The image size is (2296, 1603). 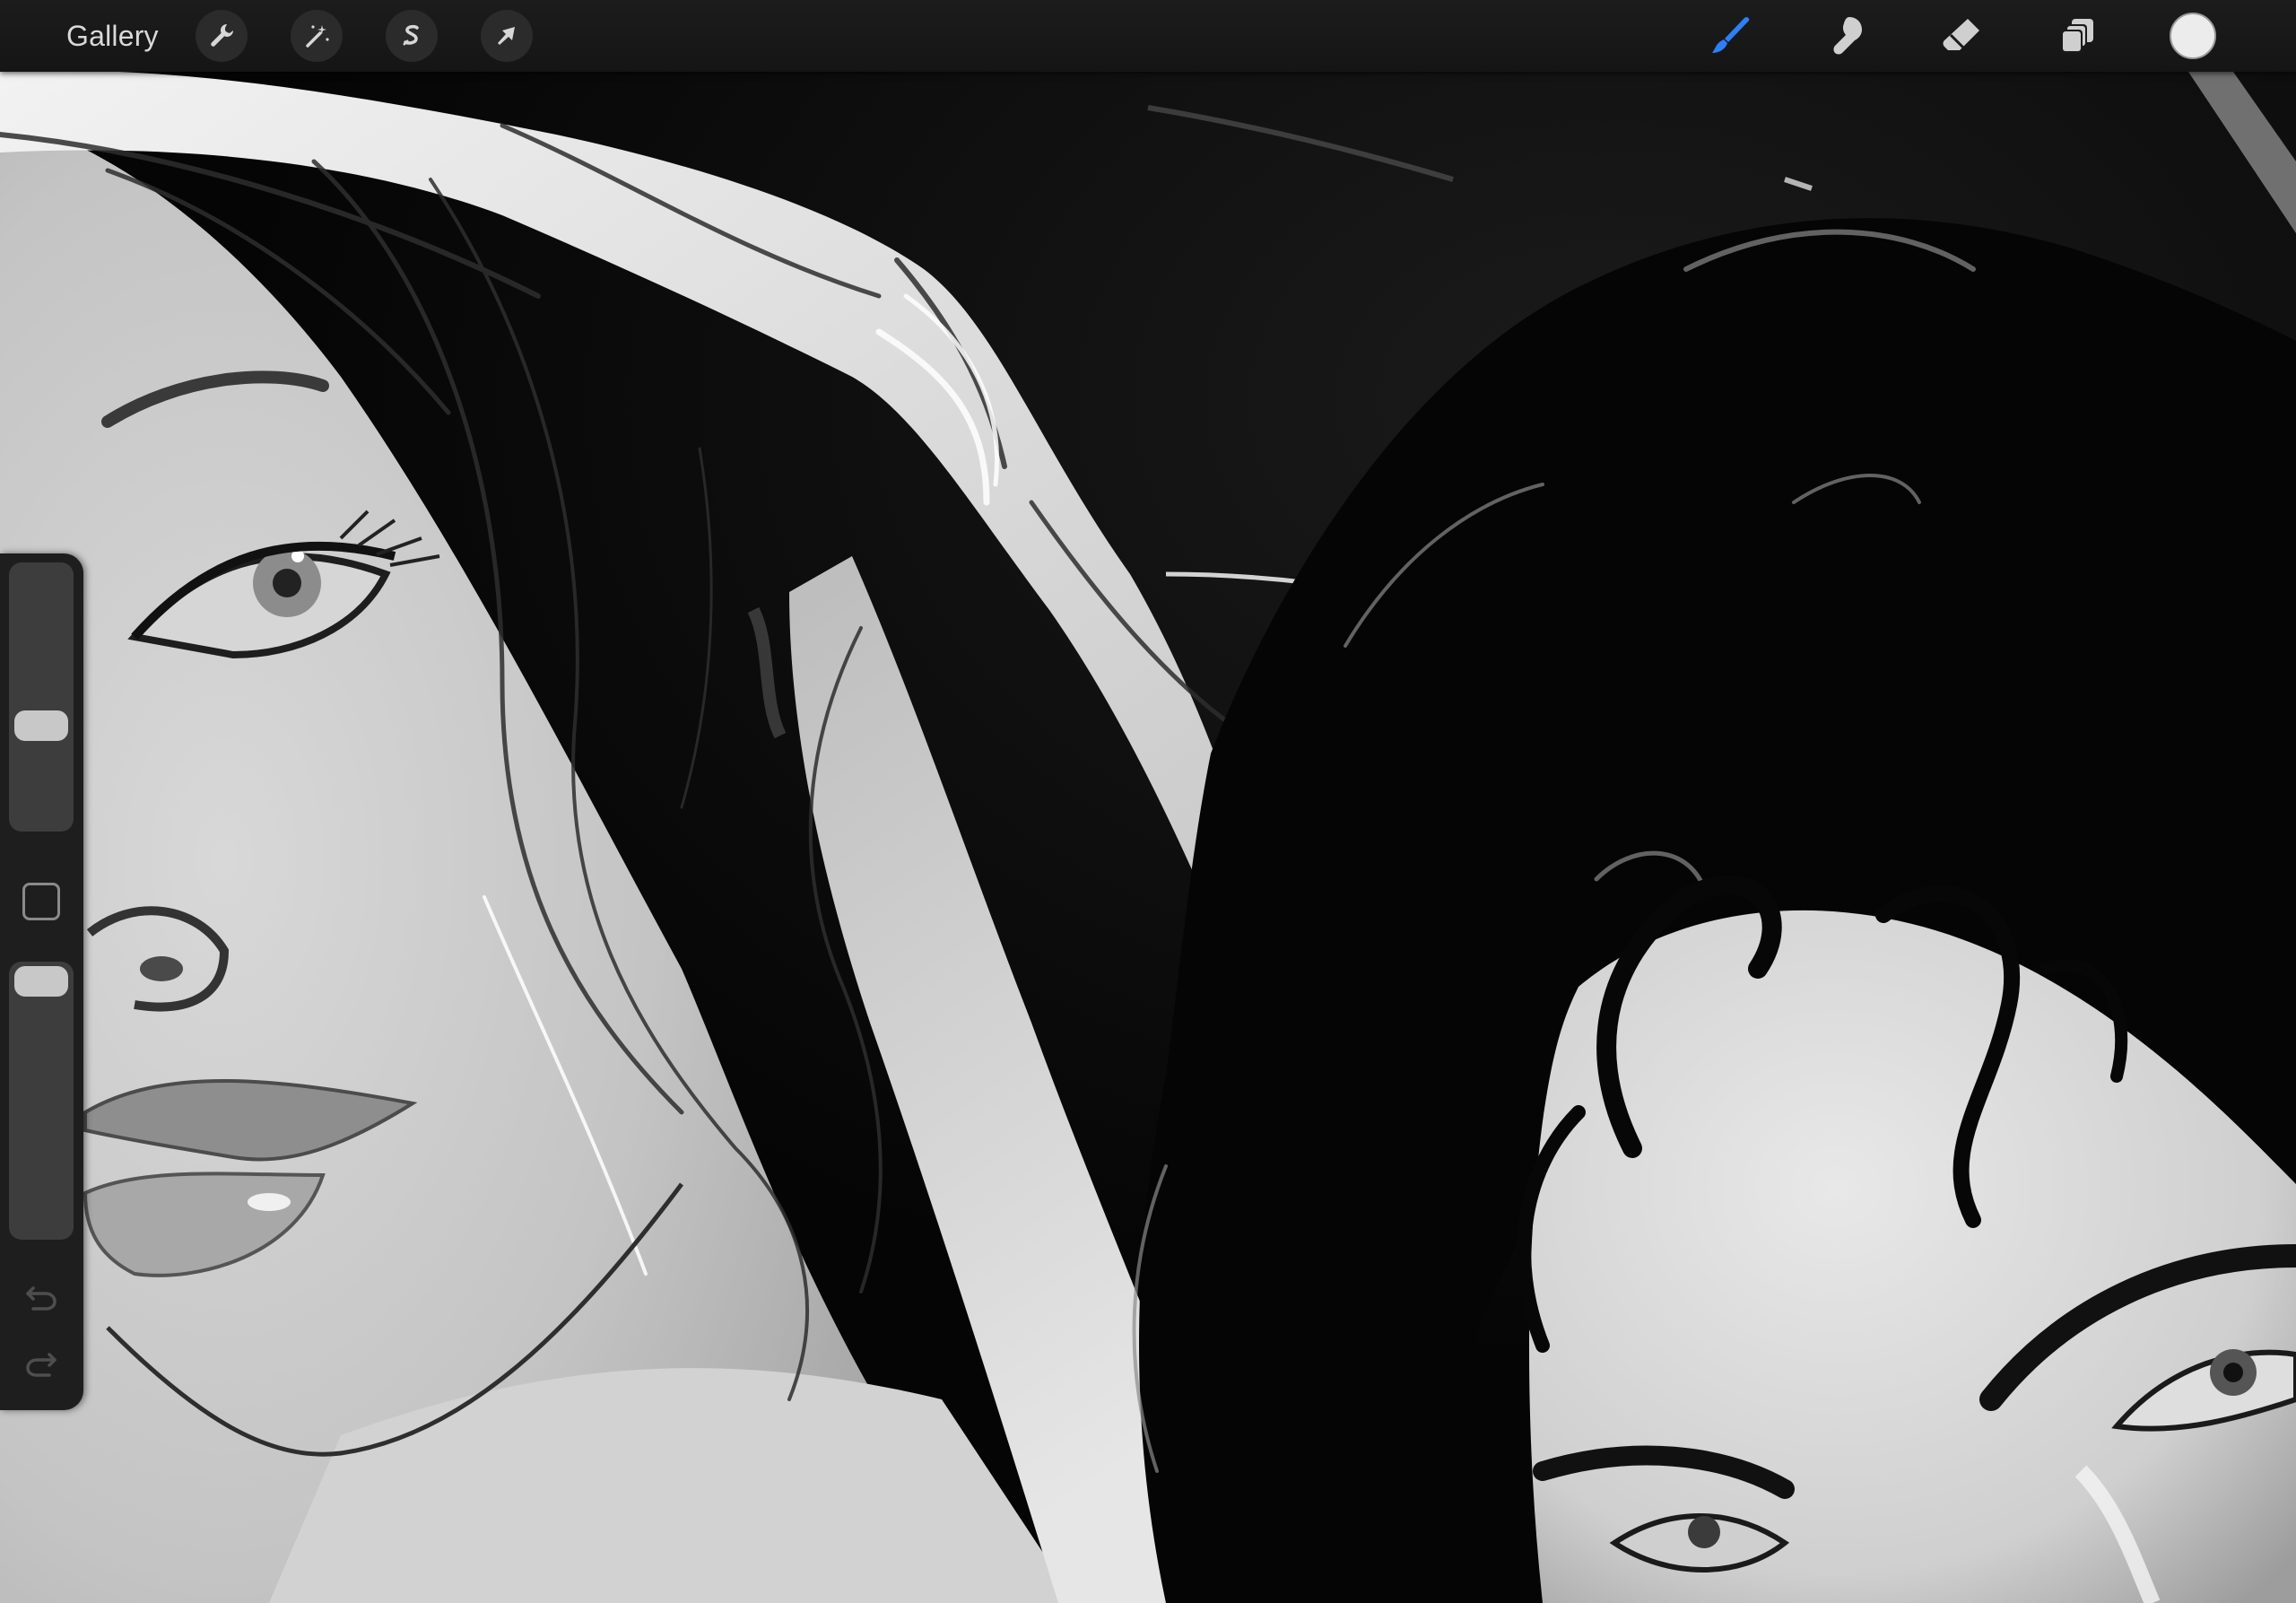 I want to click on layers-icon, so click(x=2077, y=36).